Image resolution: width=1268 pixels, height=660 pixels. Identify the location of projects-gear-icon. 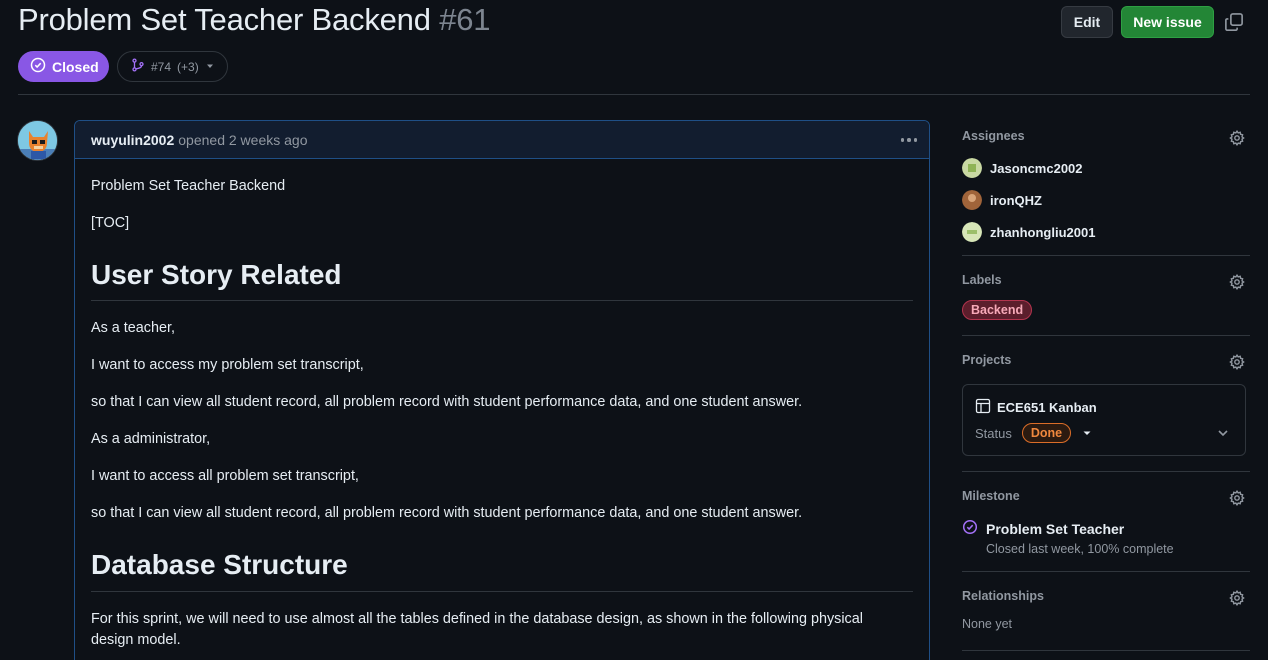
(1237, 362).